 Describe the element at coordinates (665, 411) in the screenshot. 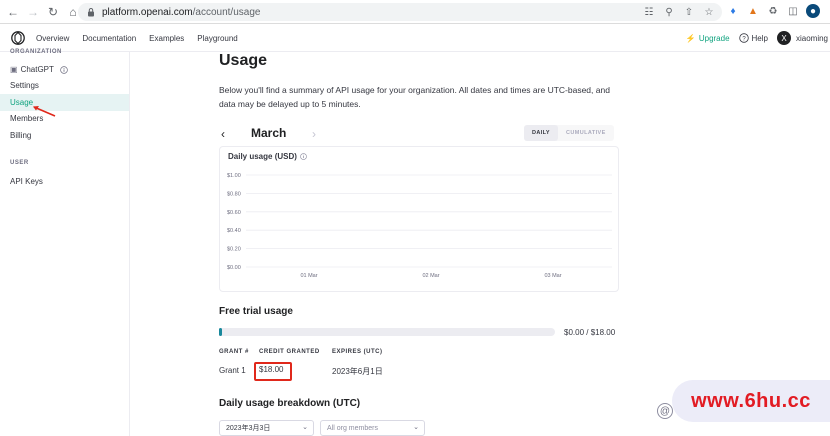

I see `help-chat-icon: @` at that location.